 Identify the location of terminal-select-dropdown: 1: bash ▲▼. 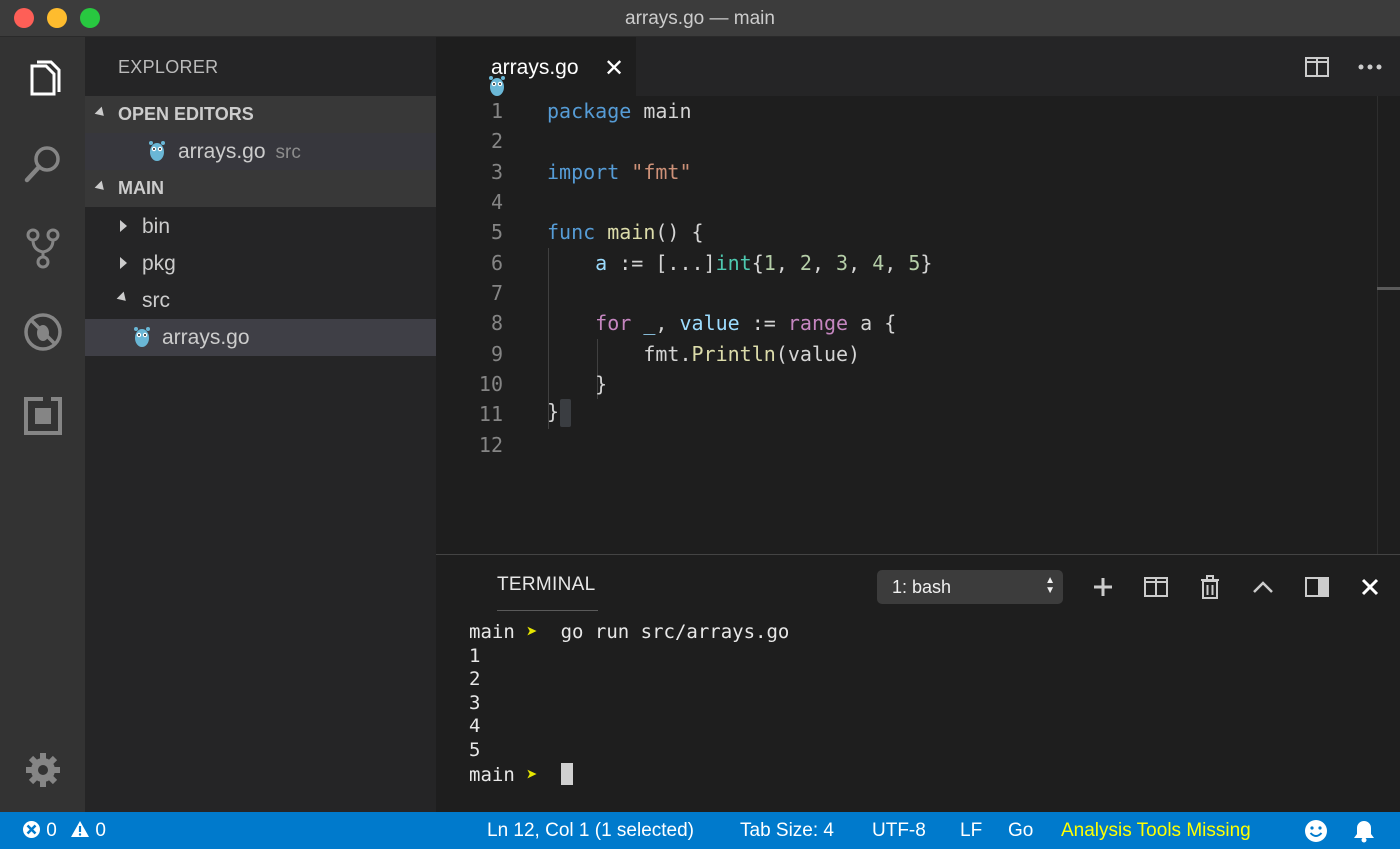
(970, 587).